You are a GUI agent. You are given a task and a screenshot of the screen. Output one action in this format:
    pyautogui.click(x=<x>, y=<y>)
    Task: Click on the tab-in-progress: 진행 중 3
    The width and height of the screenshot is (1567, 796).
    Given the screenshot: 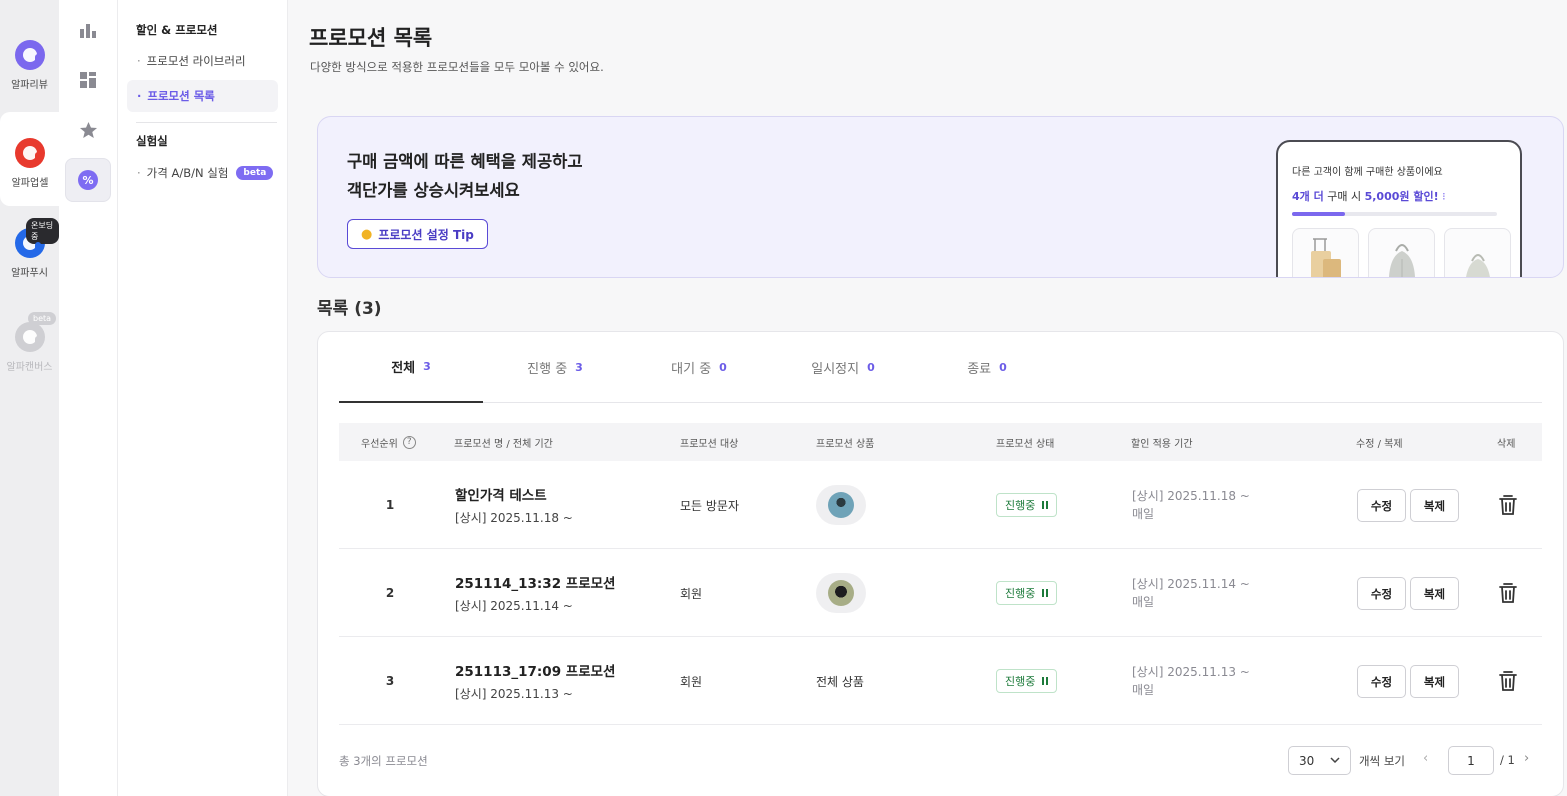 What is the action you would take?
    pyautogui.click(x=555, y=367)
    